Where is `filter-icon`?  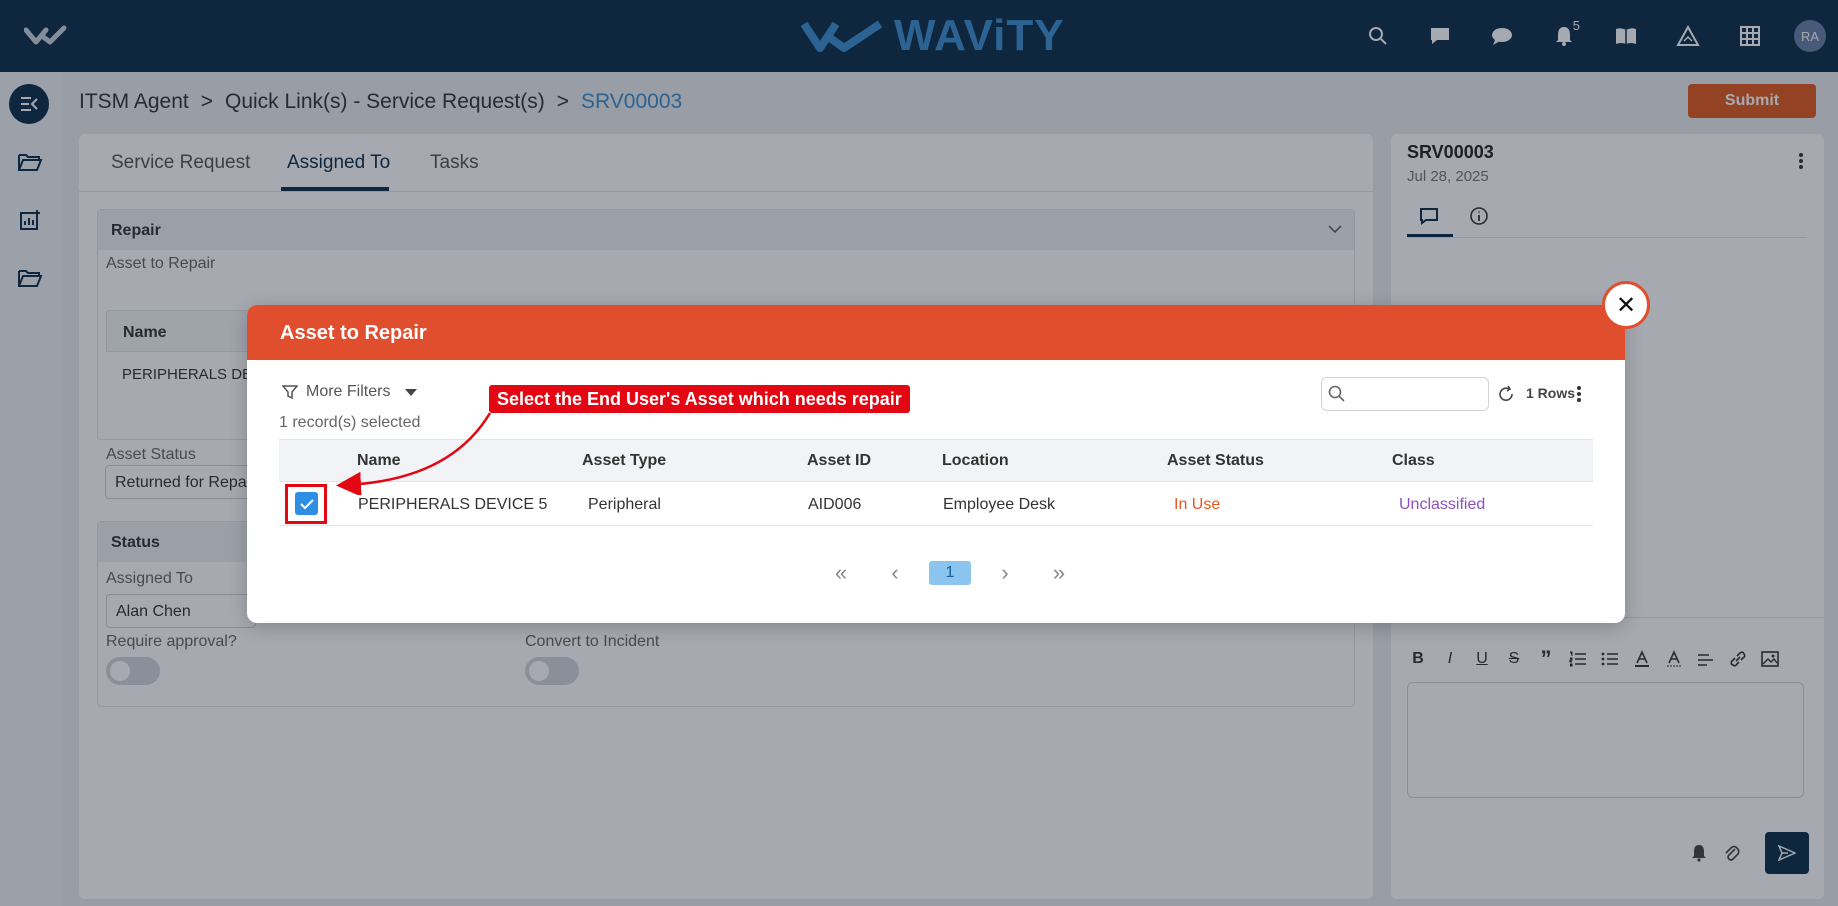 filter-icon is located at coordinates (290, 392).